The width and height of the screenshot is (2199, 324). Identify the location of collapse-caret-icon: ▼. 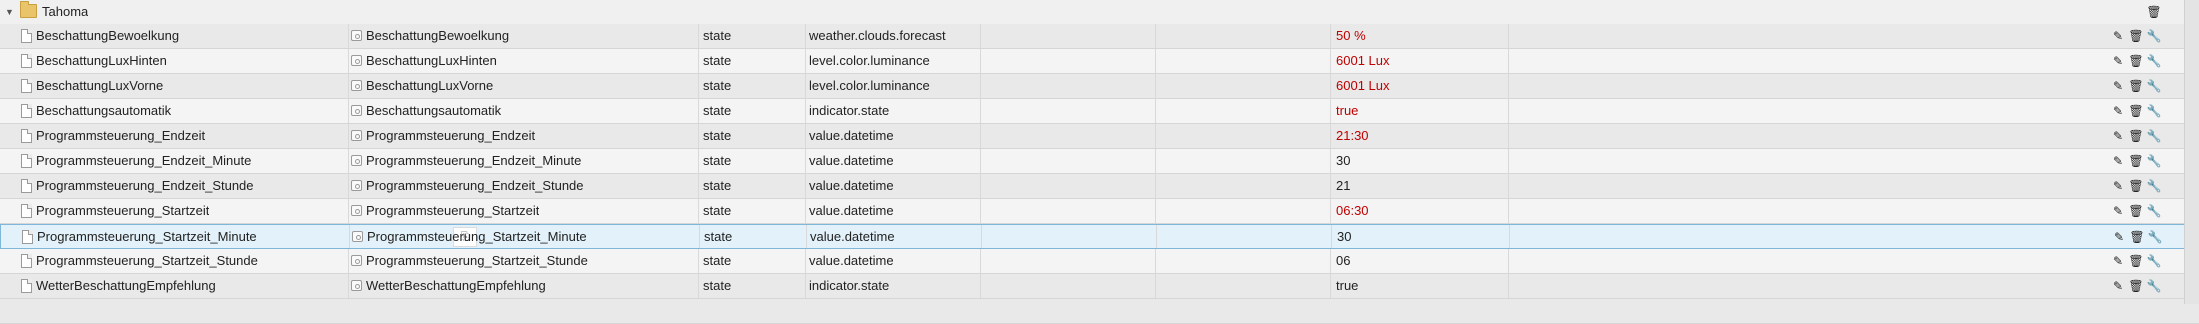
(9, 12).